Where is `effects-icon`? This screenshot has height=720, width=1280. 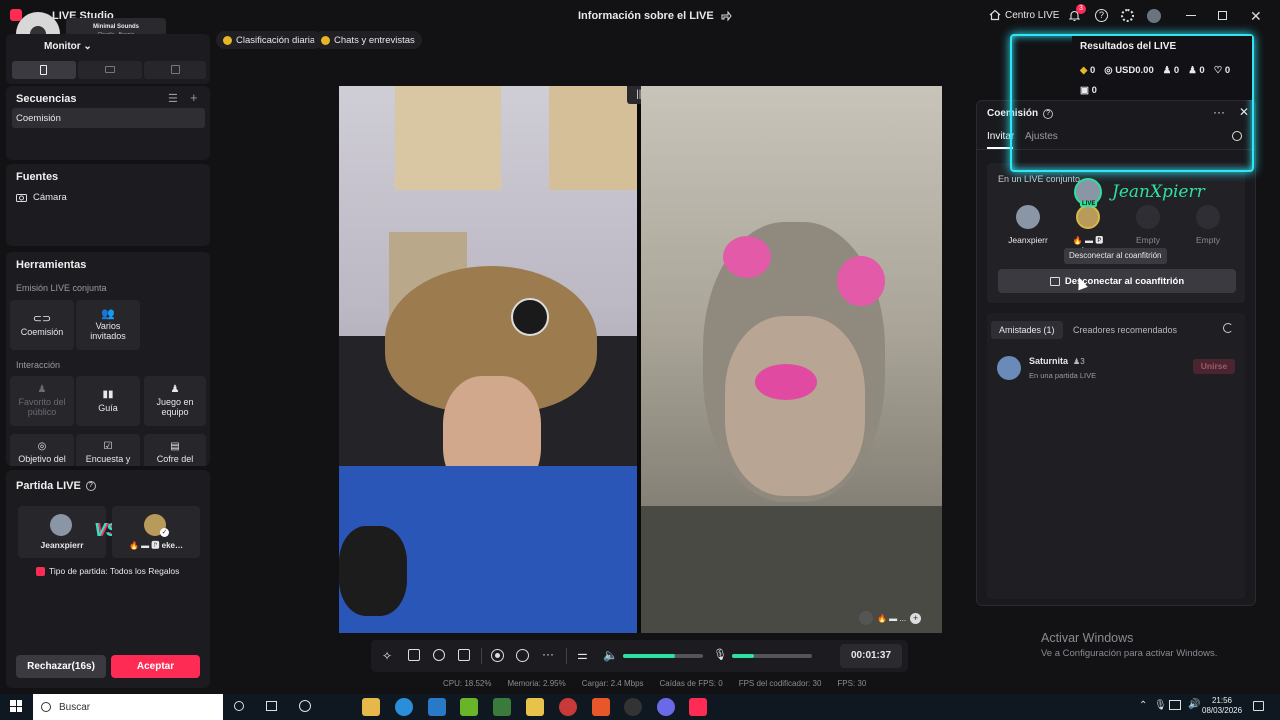 effects-icon is located at coordinates (414, 655).